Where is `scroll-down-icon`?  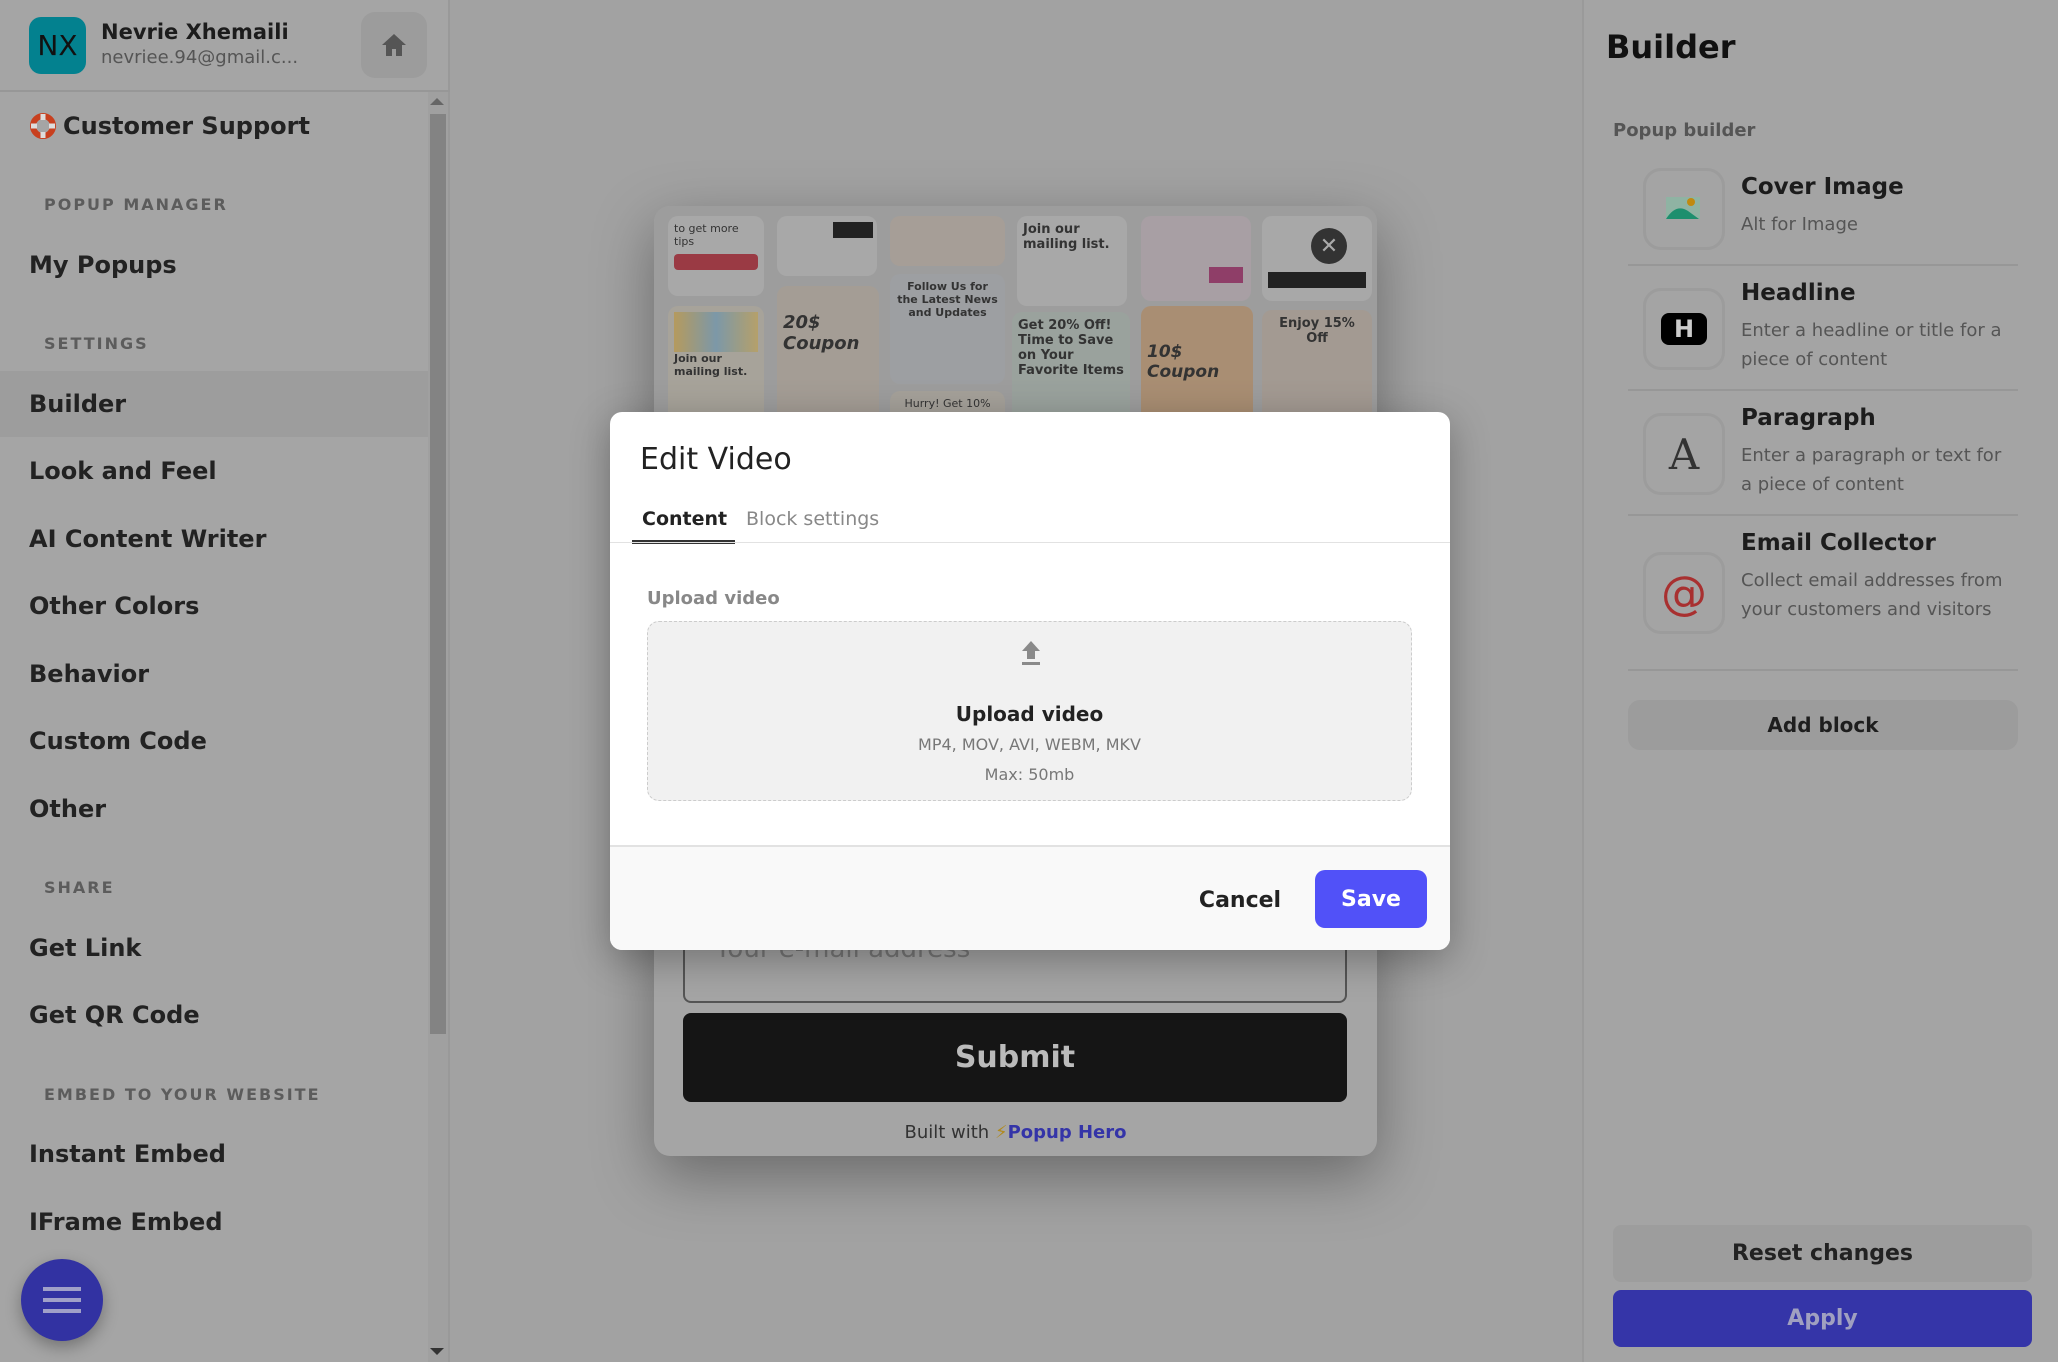
scroll-down-icon is located at coordinates (437, 1351).